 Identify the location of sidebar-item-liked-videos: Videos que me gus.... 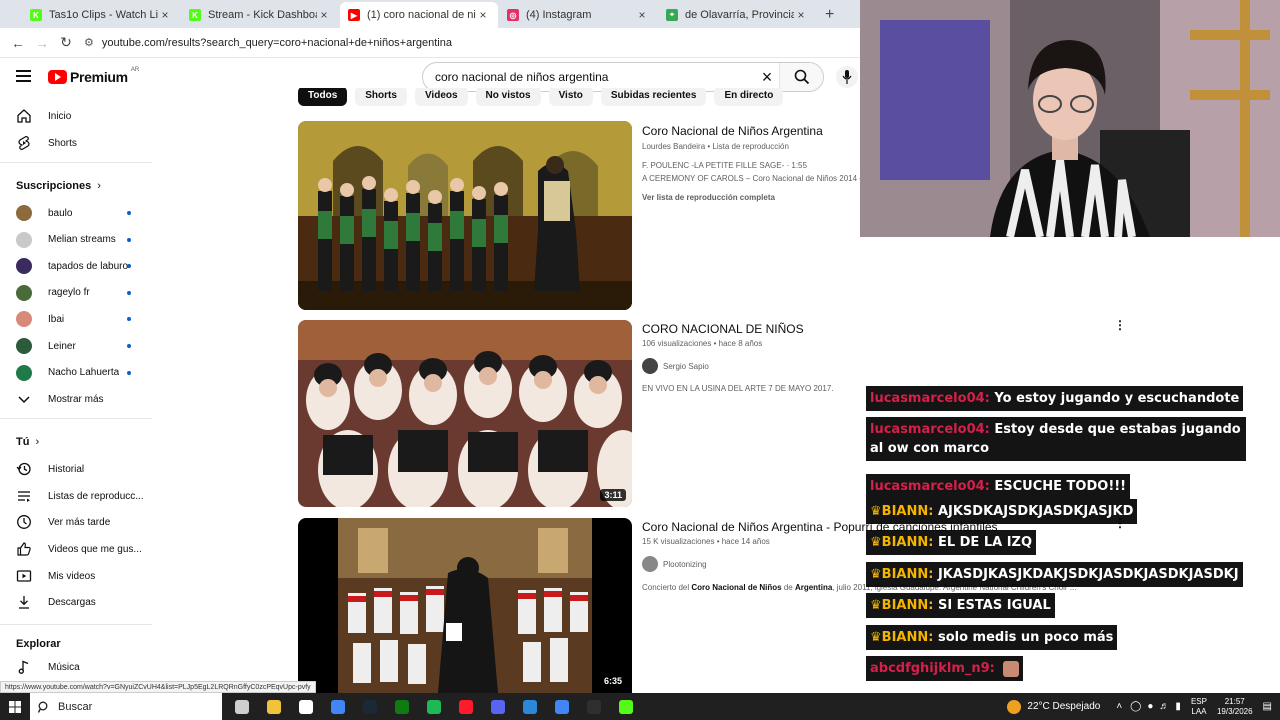
(76, 549).